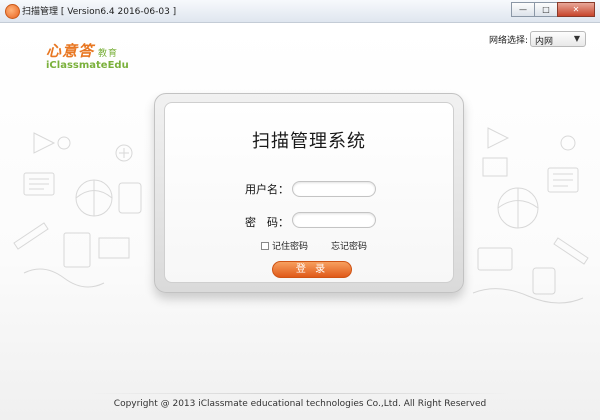 The width and height of the screenshot is (600, 420). Describe the element at coordinates (300, 11) in the screenshot. I see `window-titlebar: 扫描管理 [ Version6.4 2016-06-03 ] — □ ✕` at that location.